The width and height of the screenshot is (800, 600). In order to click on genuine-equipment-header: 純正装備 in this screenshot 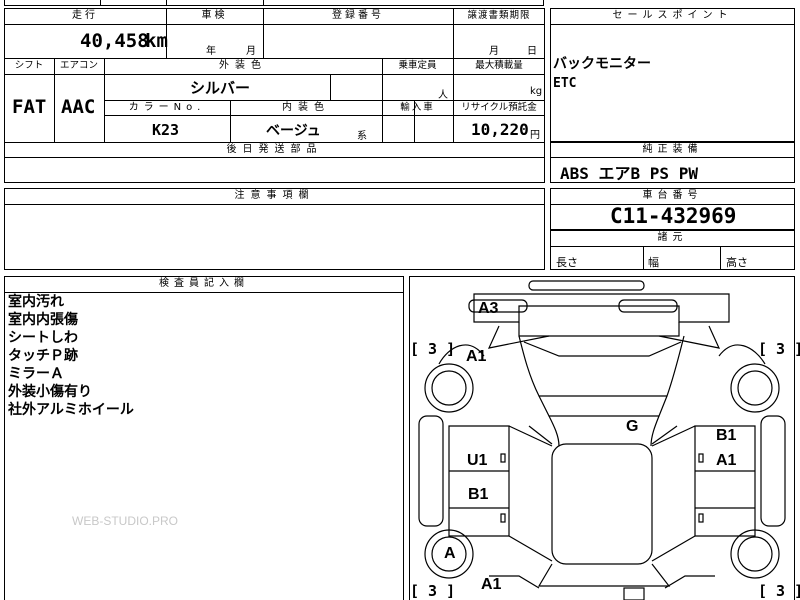, I will do `click(672, 149)`.